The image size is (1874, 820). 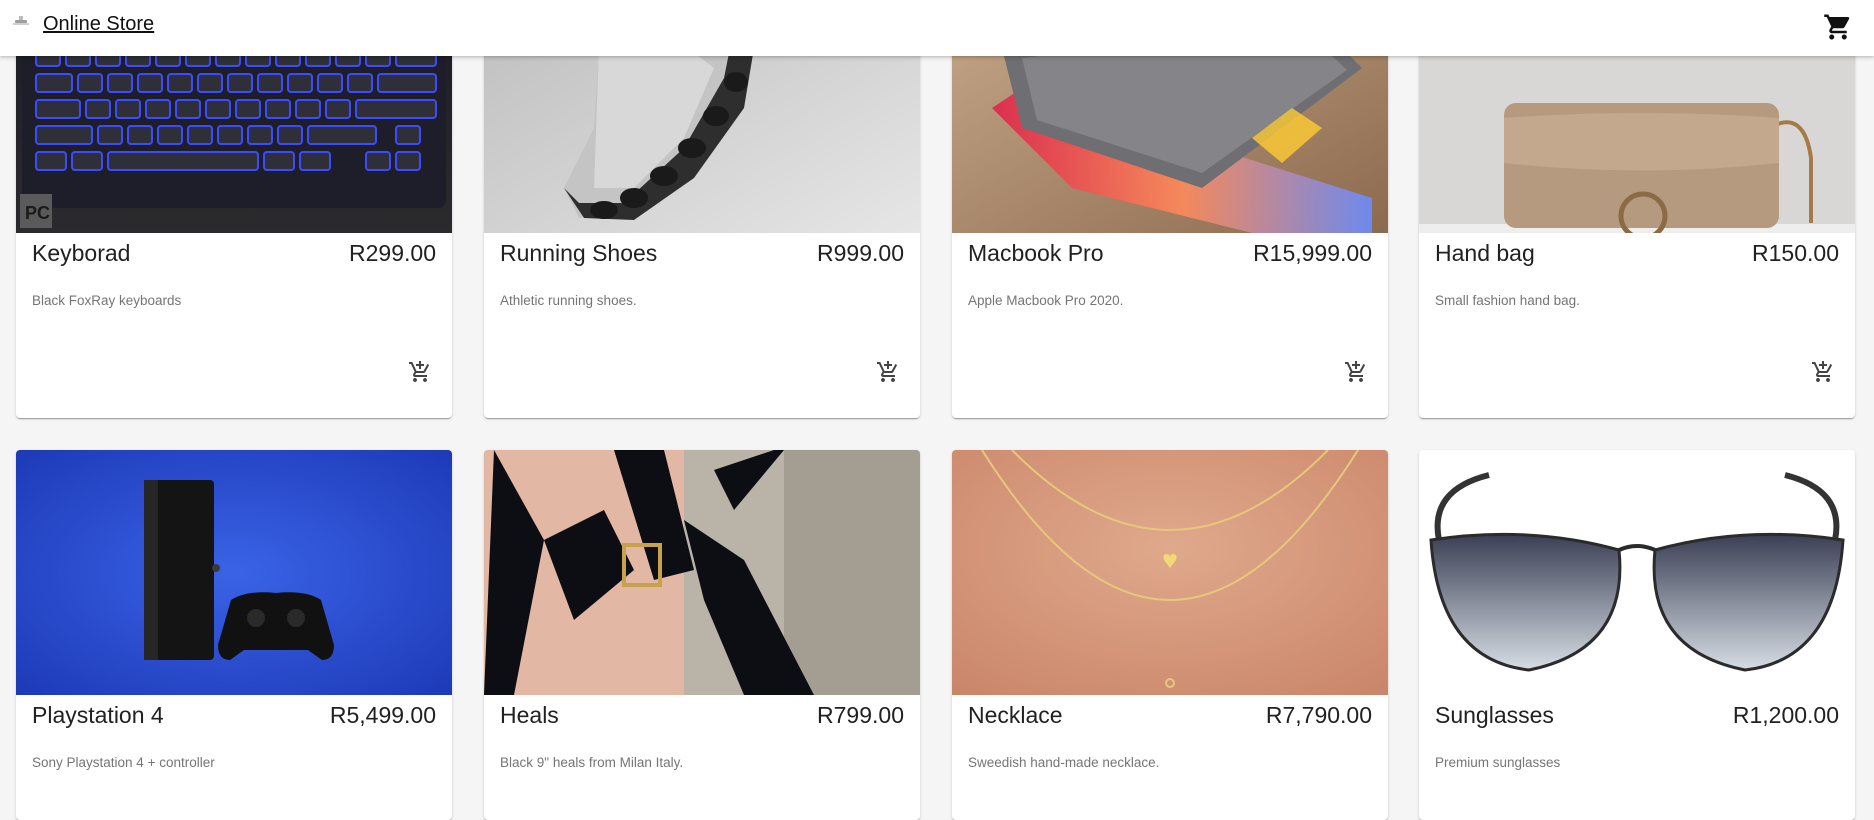 What do you see at coordinates (1637, 209) in the screenshot?
I see `product-card-hand-bag: Hand bag R150.00 Small fashion hand bag.` at bounding box center [1637, 209].